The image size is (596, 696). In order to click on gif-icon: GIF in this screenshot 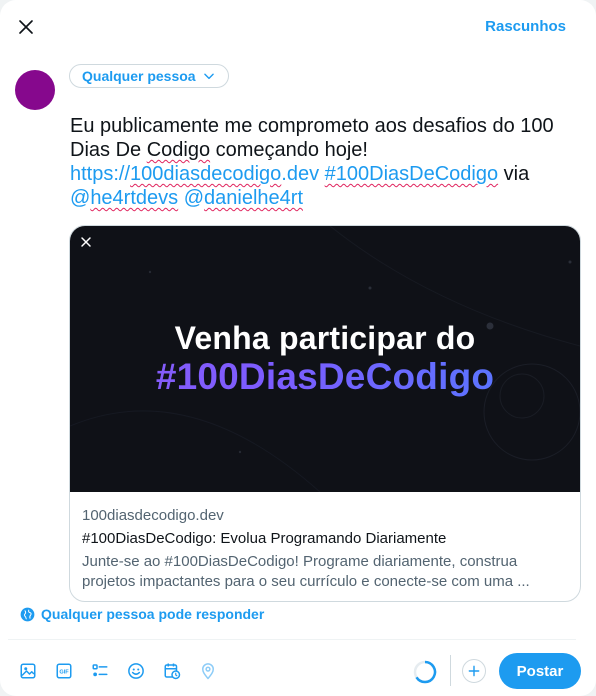, I will do `click(64, 671)`.